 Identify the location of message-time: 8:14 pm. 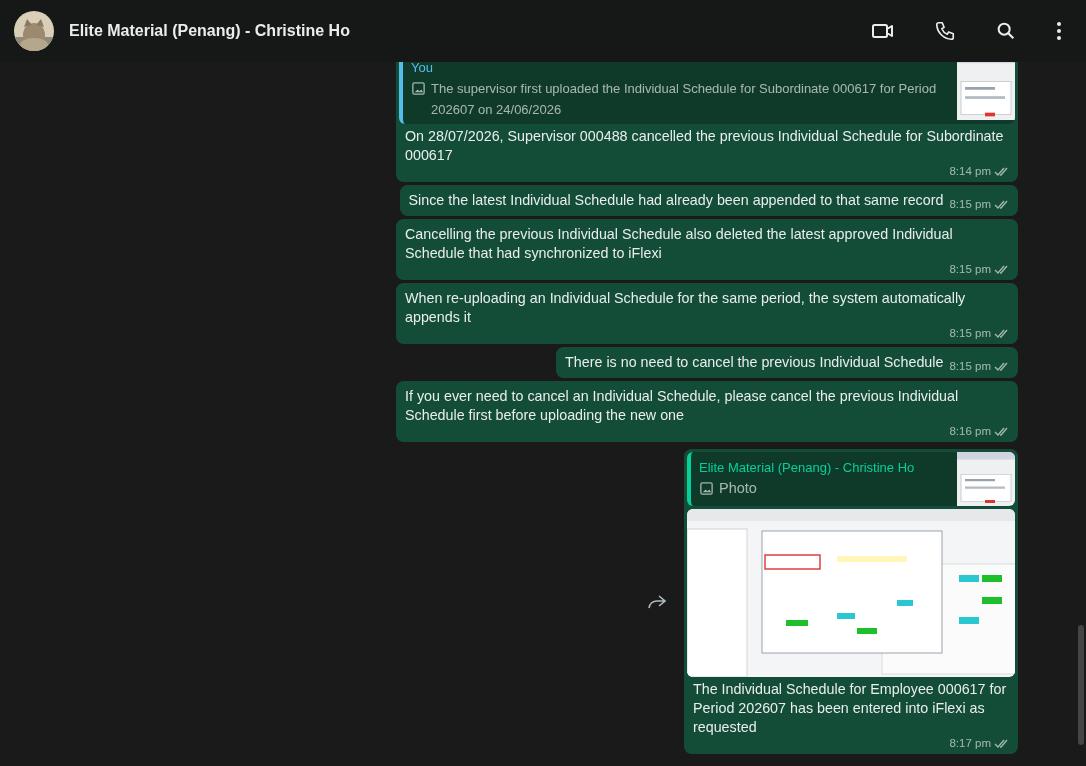
(970, 171).